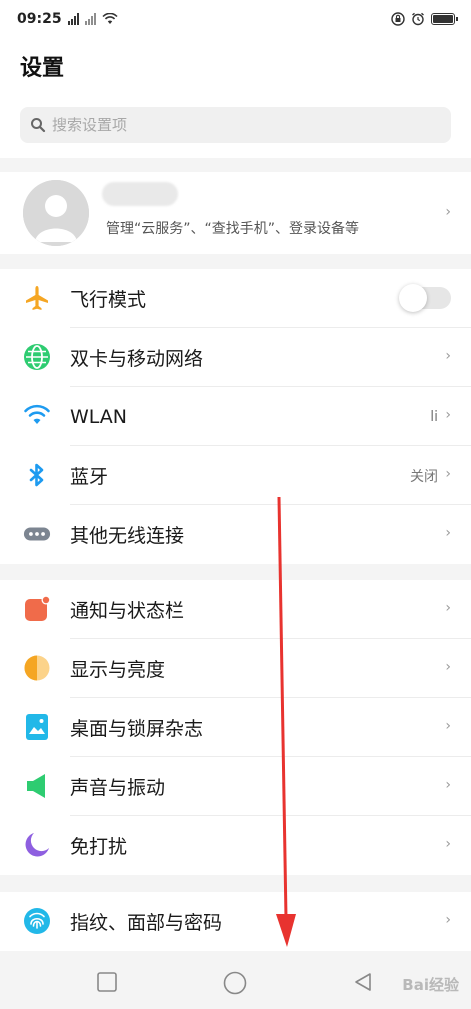  Describe the element at coordinates (56, 213) in the screenshot. I see `user-avatar-icon` at that location.